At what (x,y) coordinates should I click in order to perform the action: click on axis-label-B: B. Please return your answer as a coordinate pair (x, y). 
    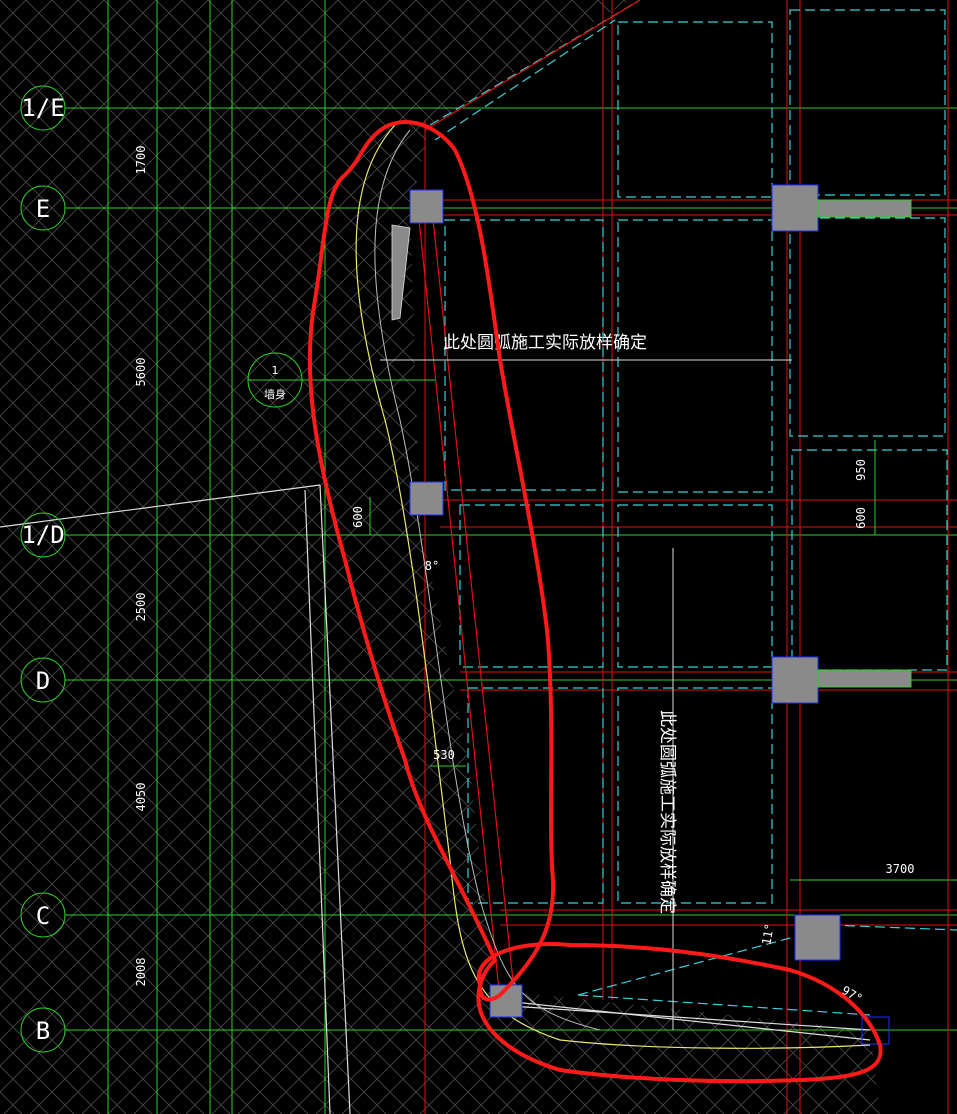
    Looking at the image, I should click on (43, 1031).